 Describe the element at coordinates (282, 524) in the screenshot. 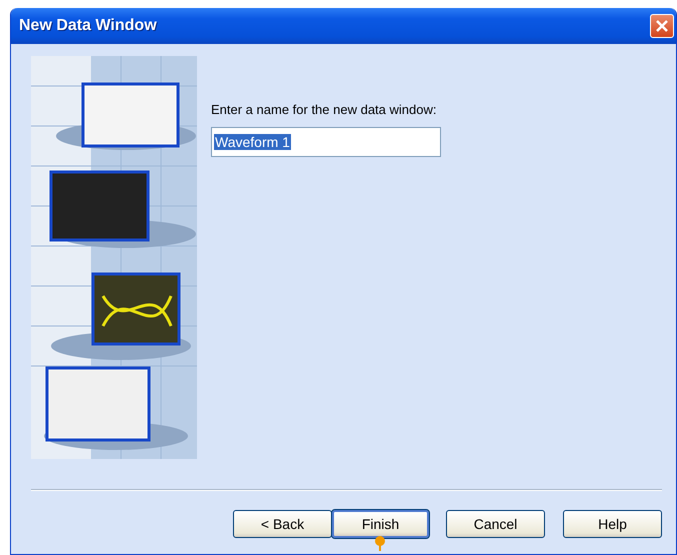

I see `dialog-button: < Back` at that location.